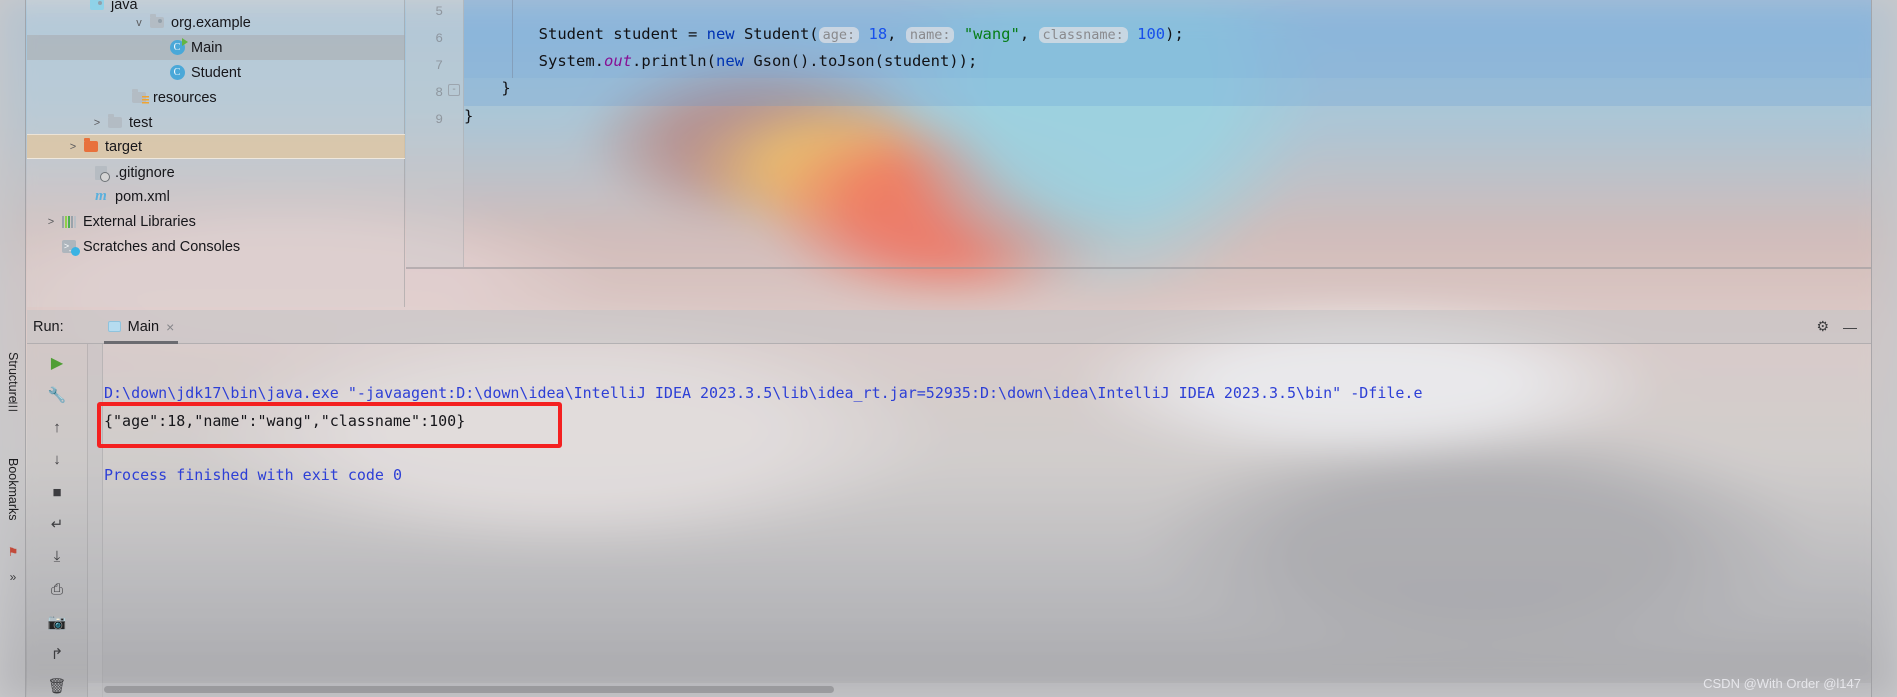 This screenshot has height=697, width=1897. I want to click on tree-row-student: C Student, so click(216, 72).